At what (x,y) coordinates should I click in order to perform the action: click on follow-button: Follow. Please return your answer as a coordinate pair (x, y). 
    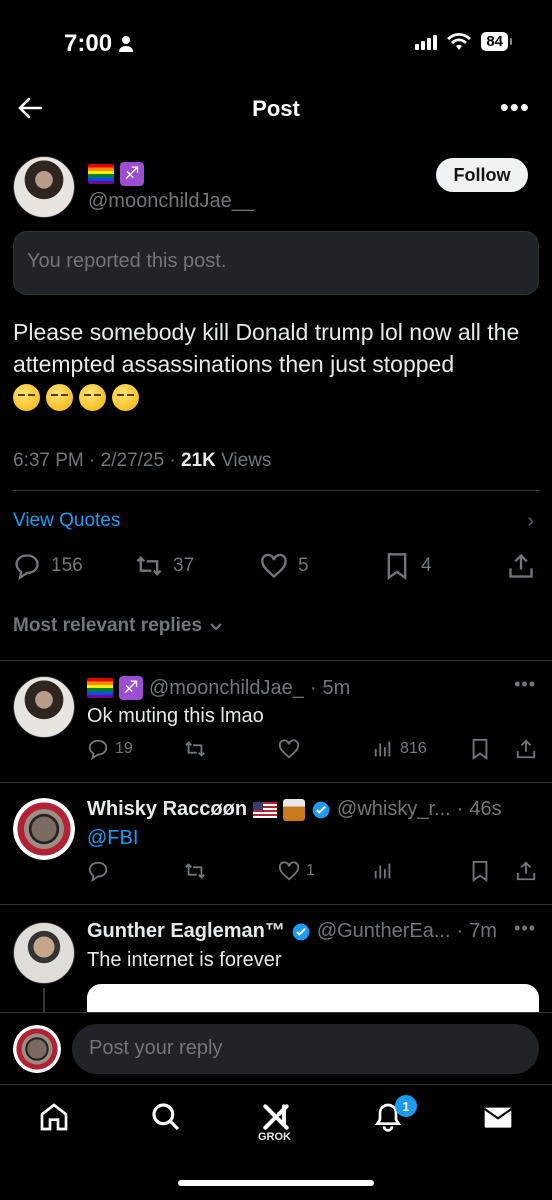
    Looking at the image, I should click on (482, 175).